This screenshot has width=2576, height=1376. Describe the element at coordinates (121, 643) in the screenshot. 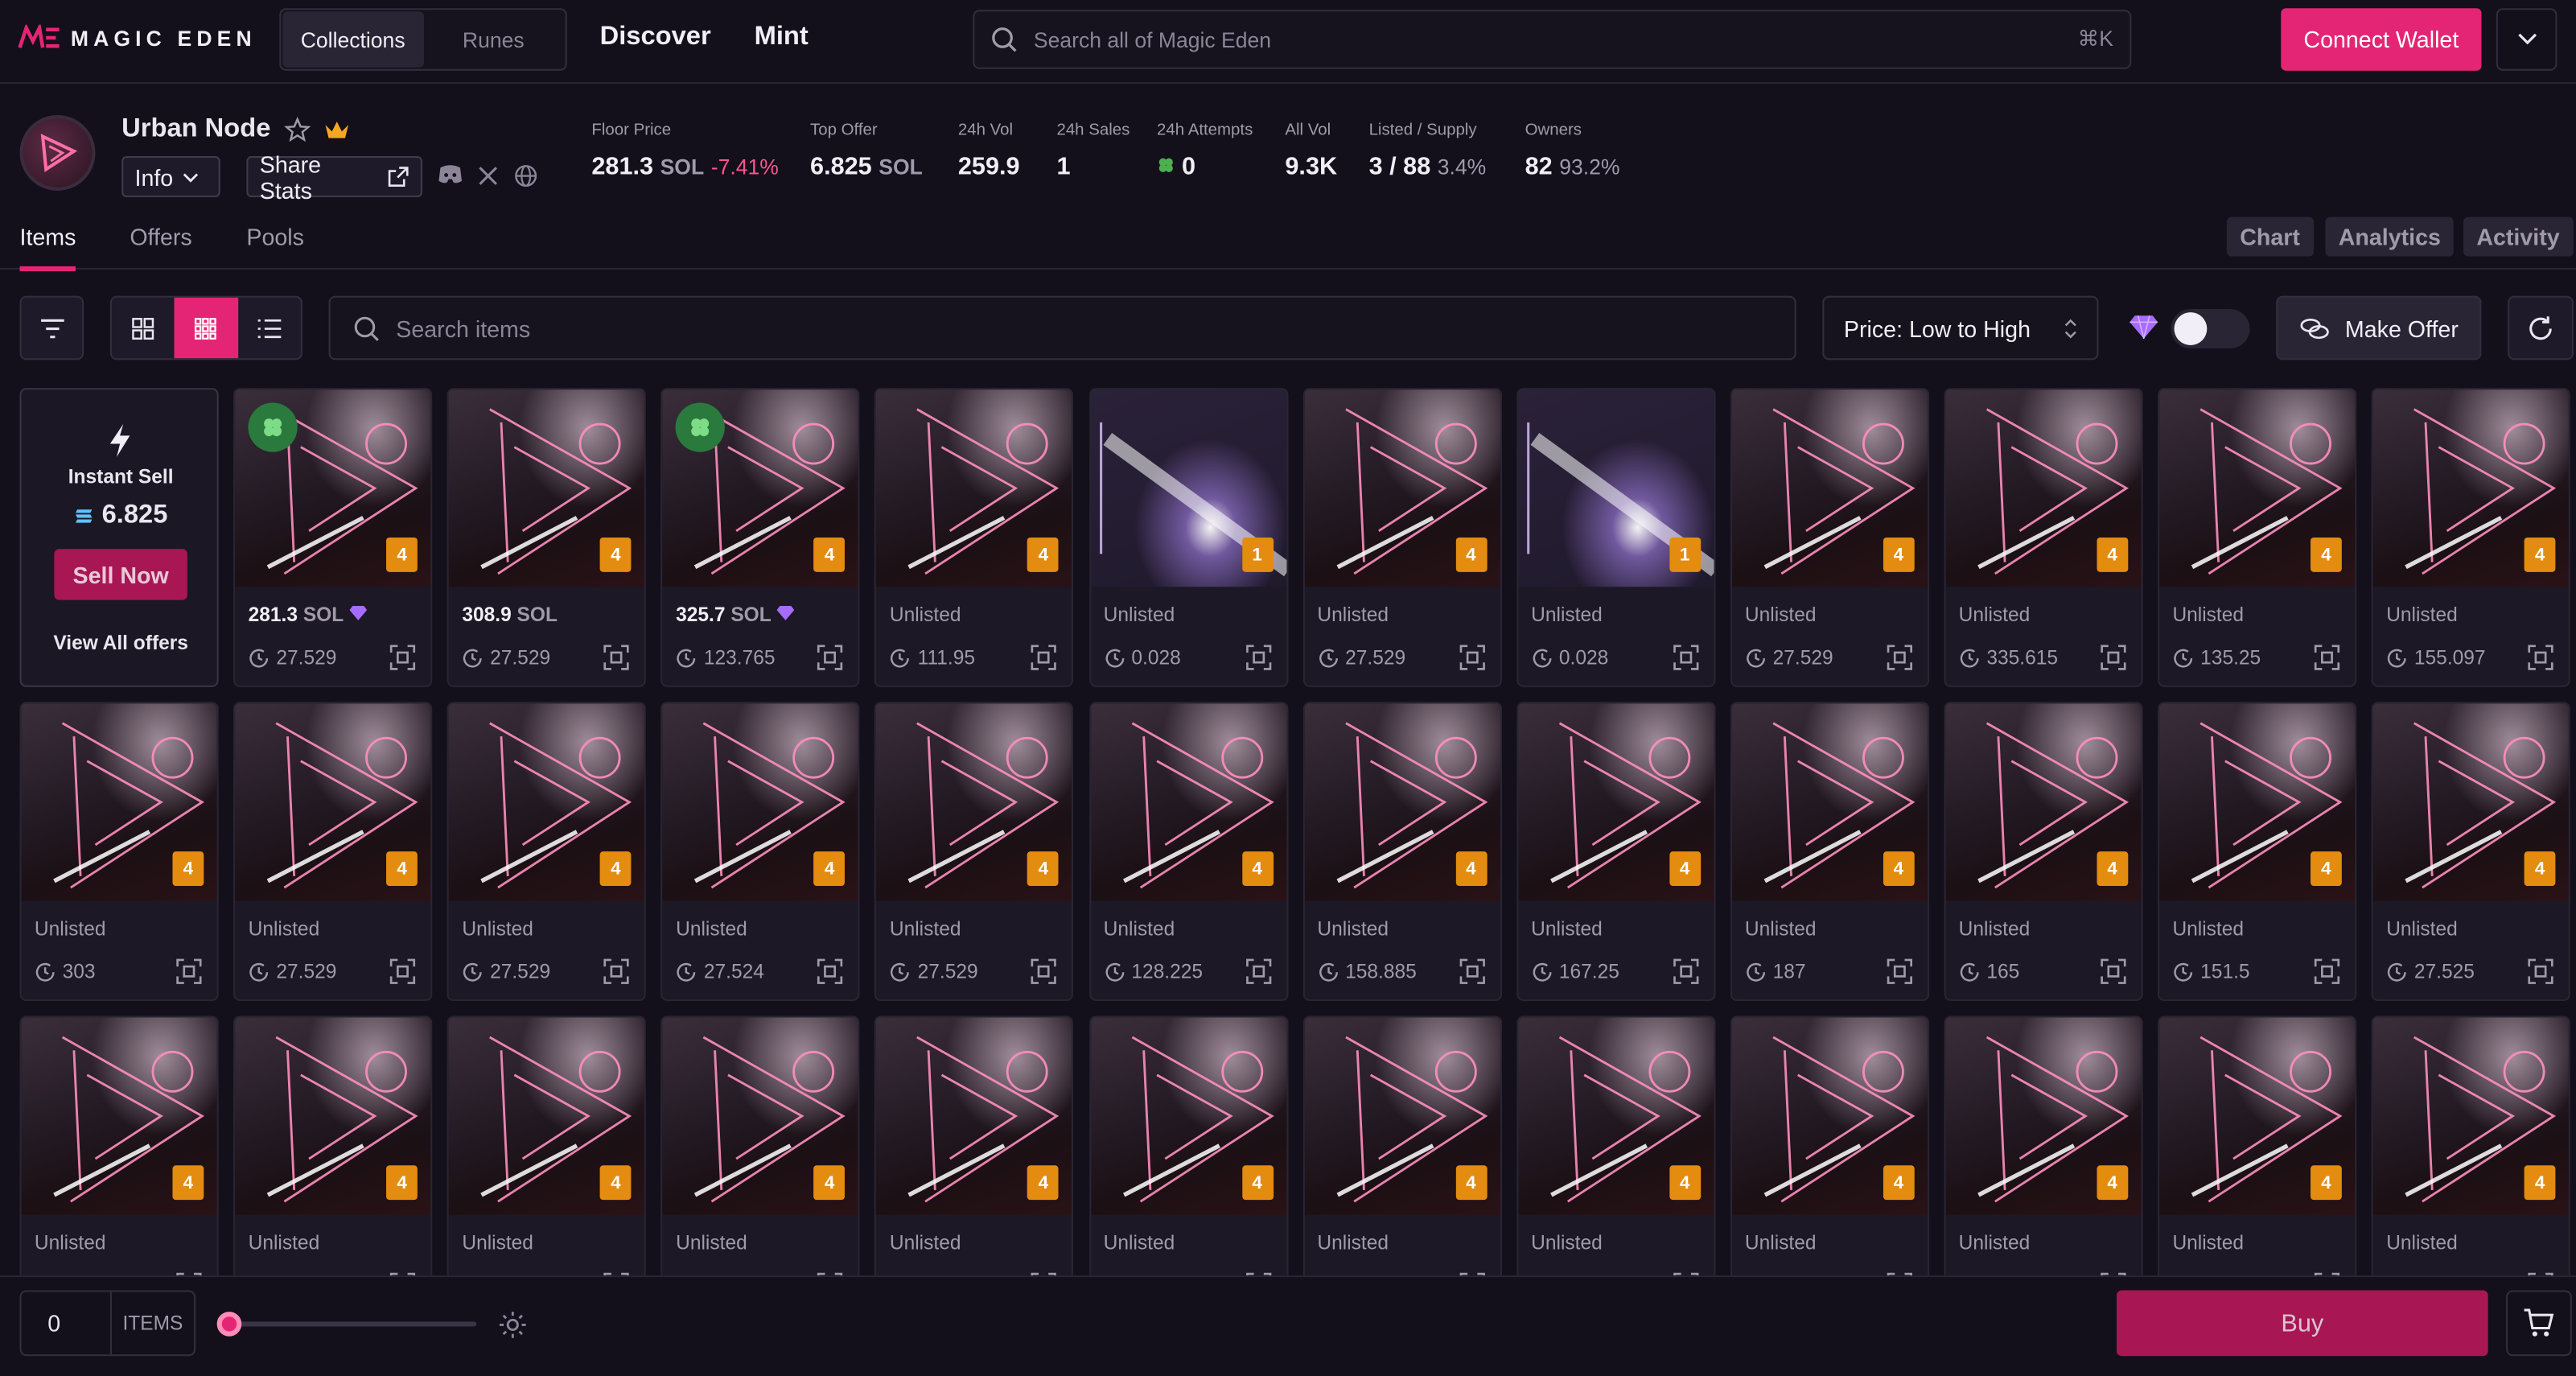

I see `view-all-offers-link: View All offers` at that location.